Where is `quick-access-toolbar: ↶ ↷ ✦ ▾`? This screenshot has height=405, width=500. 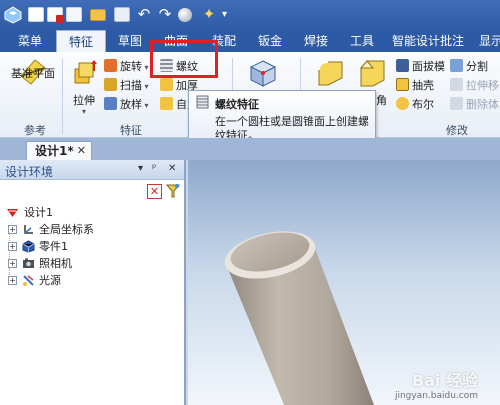
quick-access-toolbar: ↶ ↷ ✦ ▾ is located at coordinates (250, 15).